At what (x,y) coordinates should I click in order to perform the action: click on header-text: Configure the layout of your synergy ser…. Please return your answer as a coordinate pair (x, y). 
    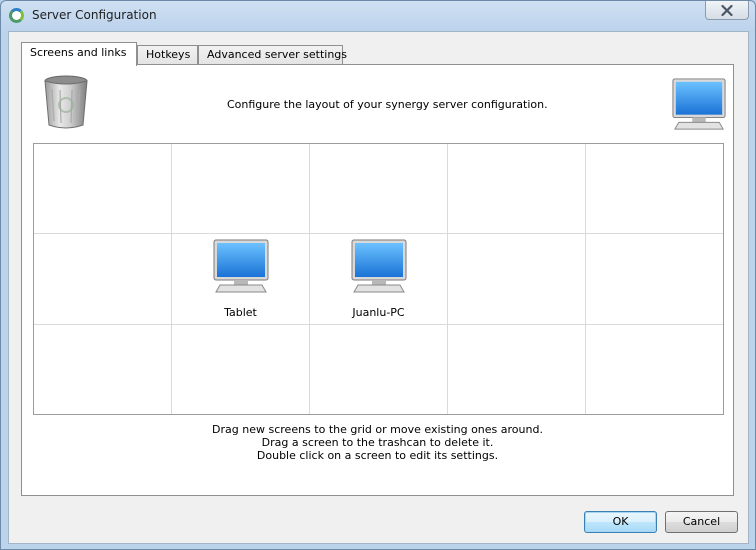
    Looking at the image, I should click on (387, 104).